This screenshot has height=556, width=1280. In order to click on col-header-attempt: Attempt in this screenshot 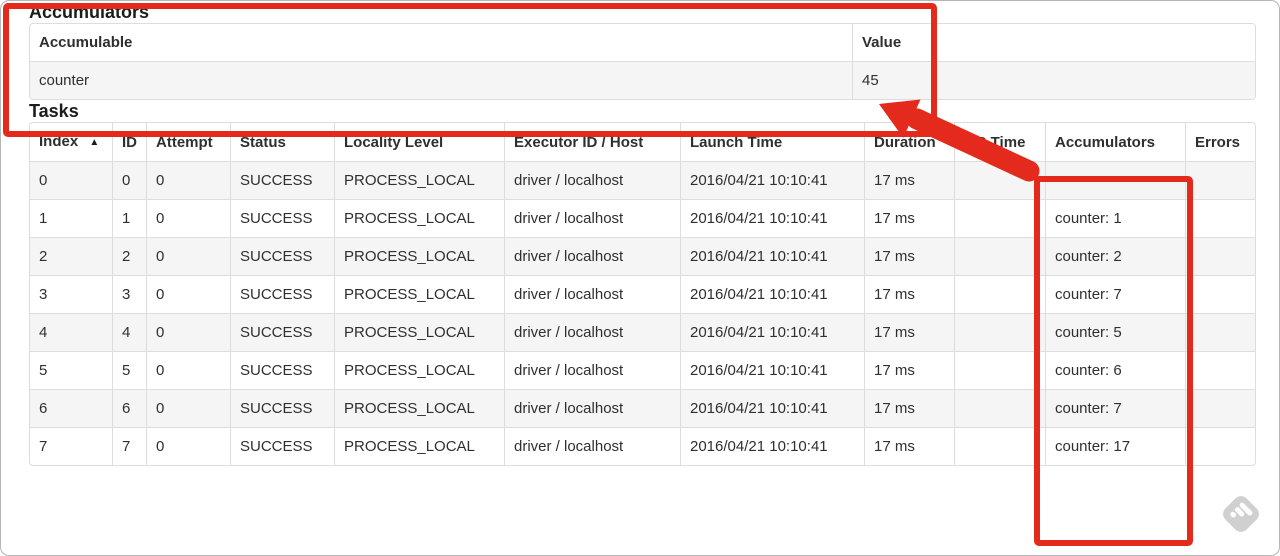, I will do `click(188, 142)`.